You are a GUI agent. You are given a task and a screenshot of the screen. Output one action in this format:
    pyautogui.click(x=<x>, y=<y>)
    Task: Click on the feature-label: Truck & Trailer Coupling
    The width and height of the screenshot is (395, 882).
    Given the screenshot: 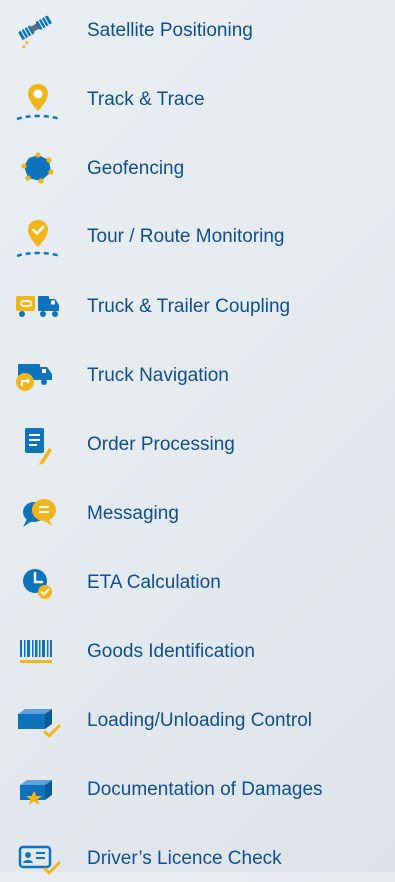 What is the action you would take?
    pyautogui.click(x=189, y=306)
    